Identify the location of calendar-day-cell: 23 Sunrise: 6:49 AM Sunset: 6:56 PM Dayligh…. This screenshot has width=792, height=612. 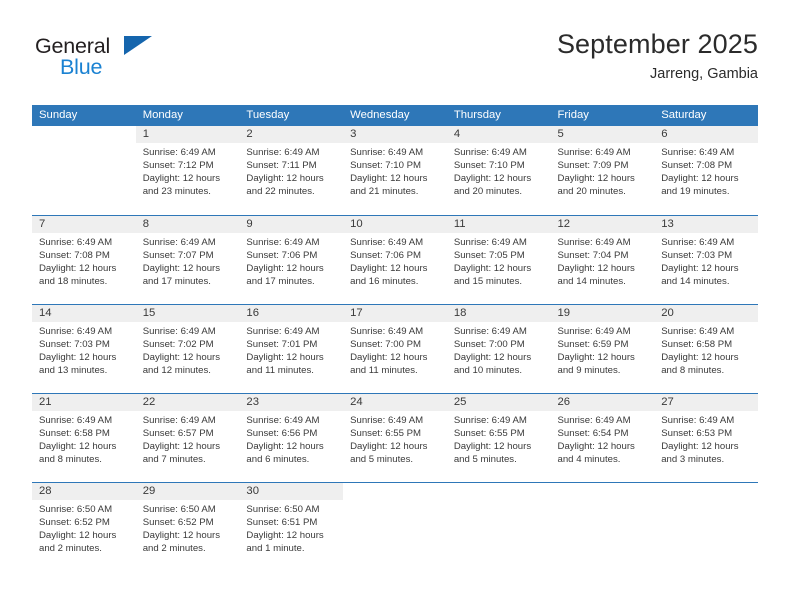
(291, 437).